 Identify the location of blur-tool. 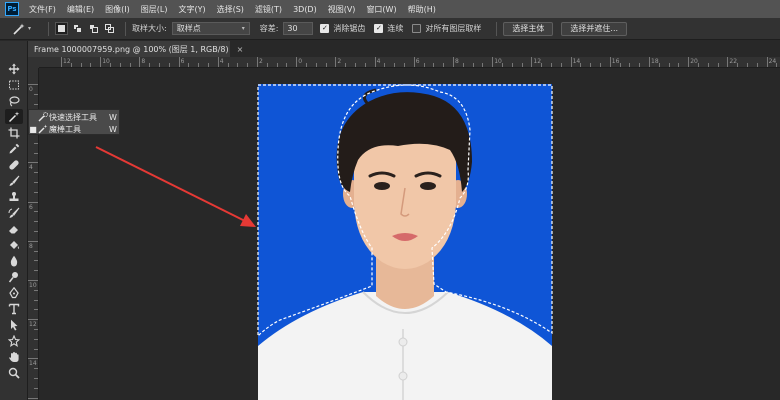
(14, 260).